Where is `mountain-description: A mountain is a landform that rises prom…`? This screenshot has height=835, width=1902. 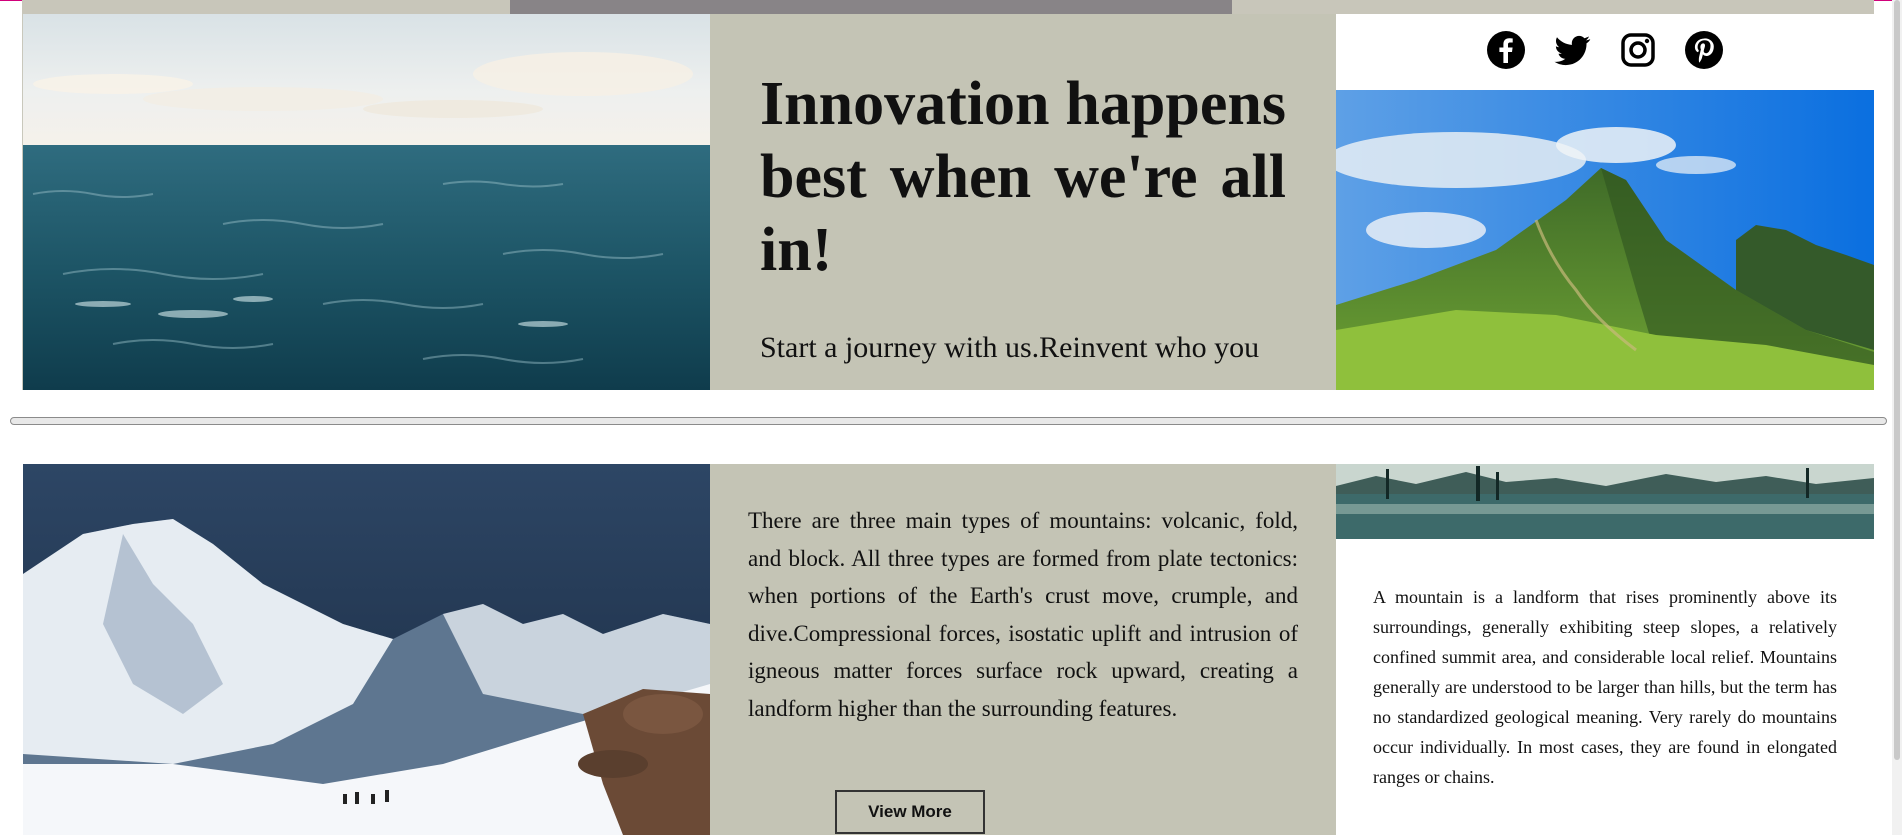 mountain-description: A mountain is a landform that rises prom… is located at coordinates (1605, 687).